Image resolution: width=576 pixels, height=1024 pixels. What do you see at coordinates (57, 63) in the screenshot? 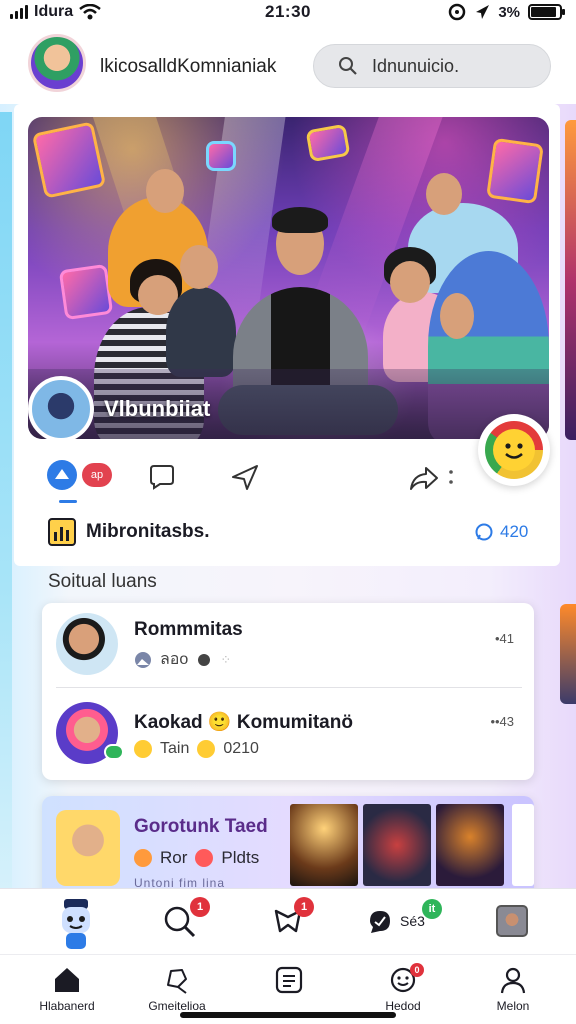
I see `profile-avatar` at bounding box center [57, 63].